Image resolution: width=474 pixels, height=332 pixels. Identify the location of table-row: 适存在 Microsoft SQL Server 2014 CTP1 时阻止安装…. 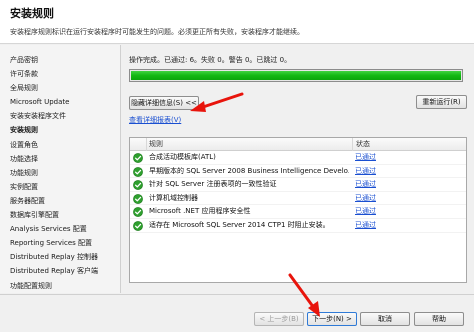
(298, 226).